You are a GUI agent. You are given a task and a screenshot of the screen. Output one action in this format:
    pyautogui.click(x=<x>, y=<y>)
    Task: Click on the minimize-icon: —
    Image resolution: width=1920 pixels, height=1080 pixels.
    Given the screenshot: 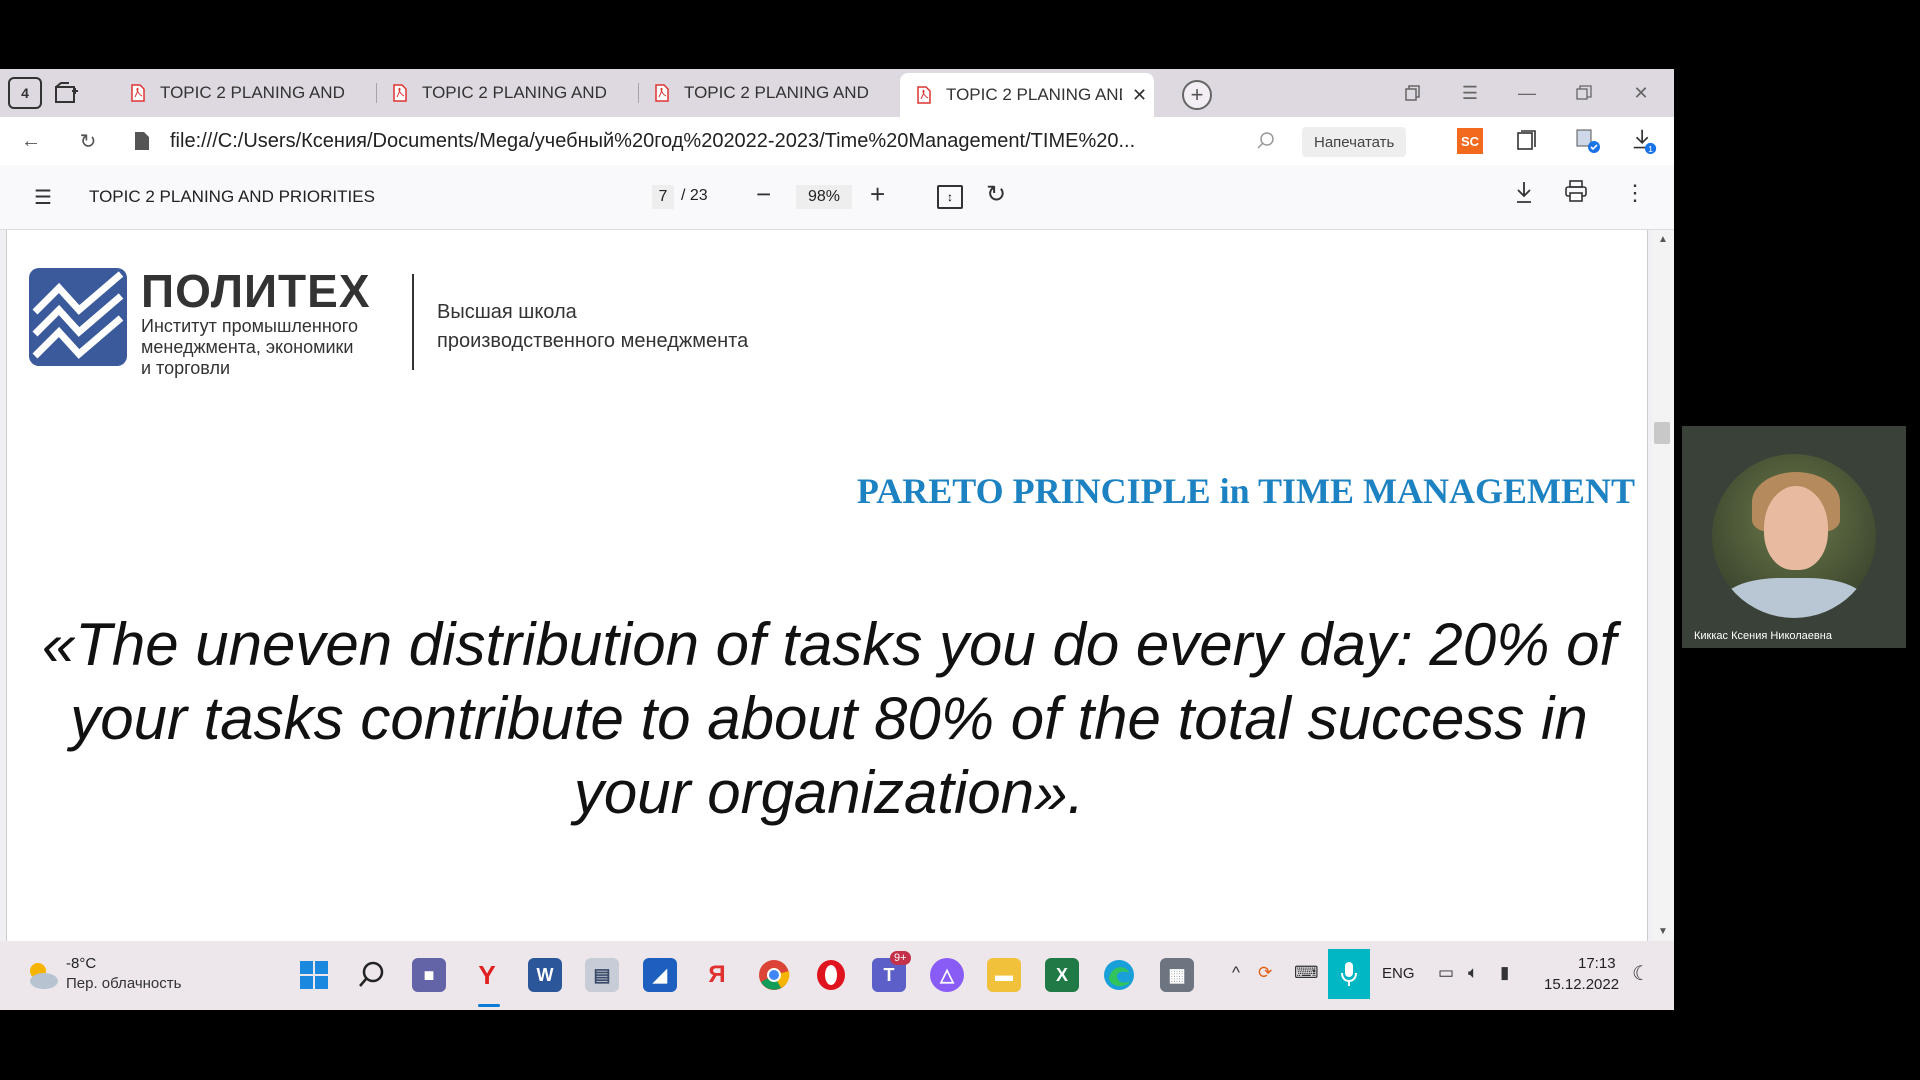 What is the action you would take?
    pyautogui.click(x=1527, y=93)
    